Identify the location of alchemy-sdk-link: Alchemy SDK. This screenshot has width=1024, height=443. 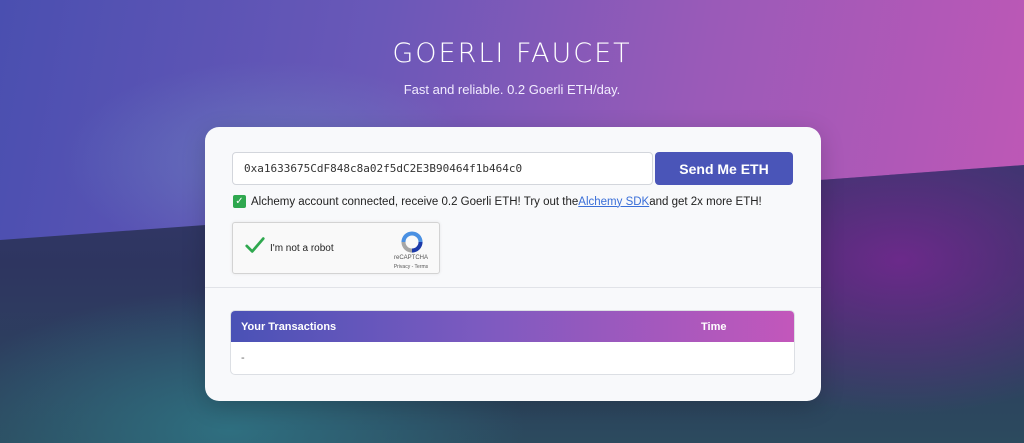
(613, 202).